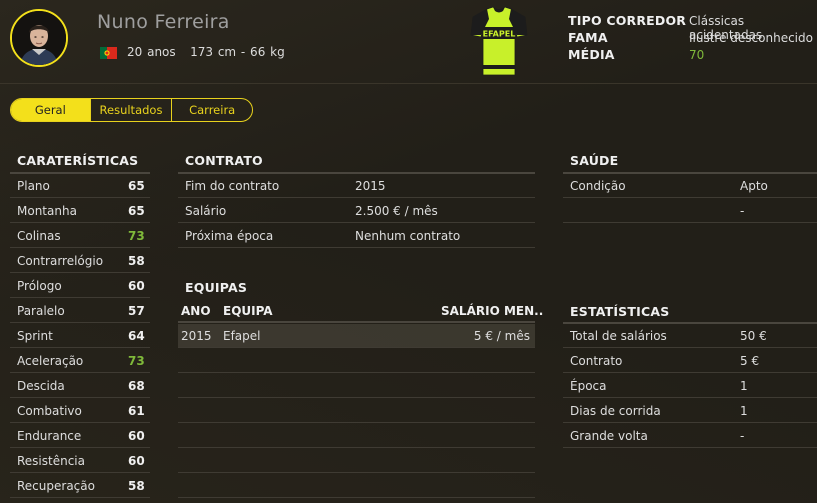 The width and height of the screenshot is (817, 503). I want to click on stat-value: 5 €, so click(750, 361).